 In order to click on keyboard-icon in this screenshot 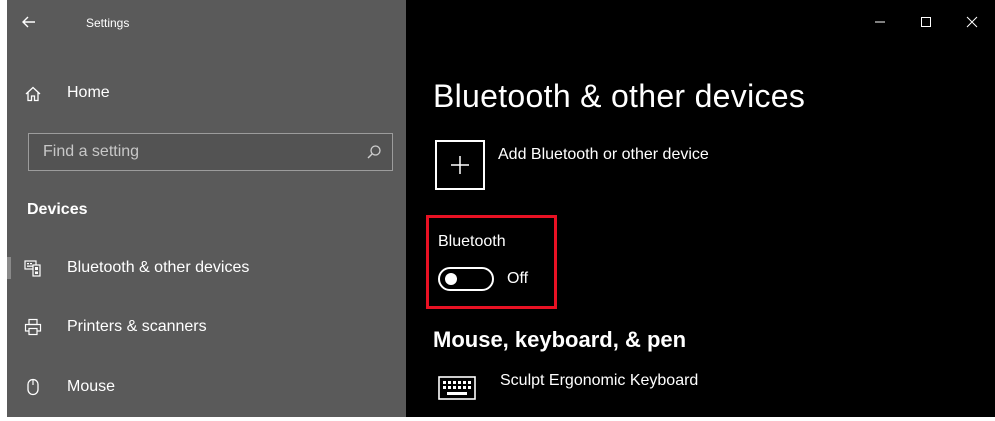, I will do `click(457, 388)`.